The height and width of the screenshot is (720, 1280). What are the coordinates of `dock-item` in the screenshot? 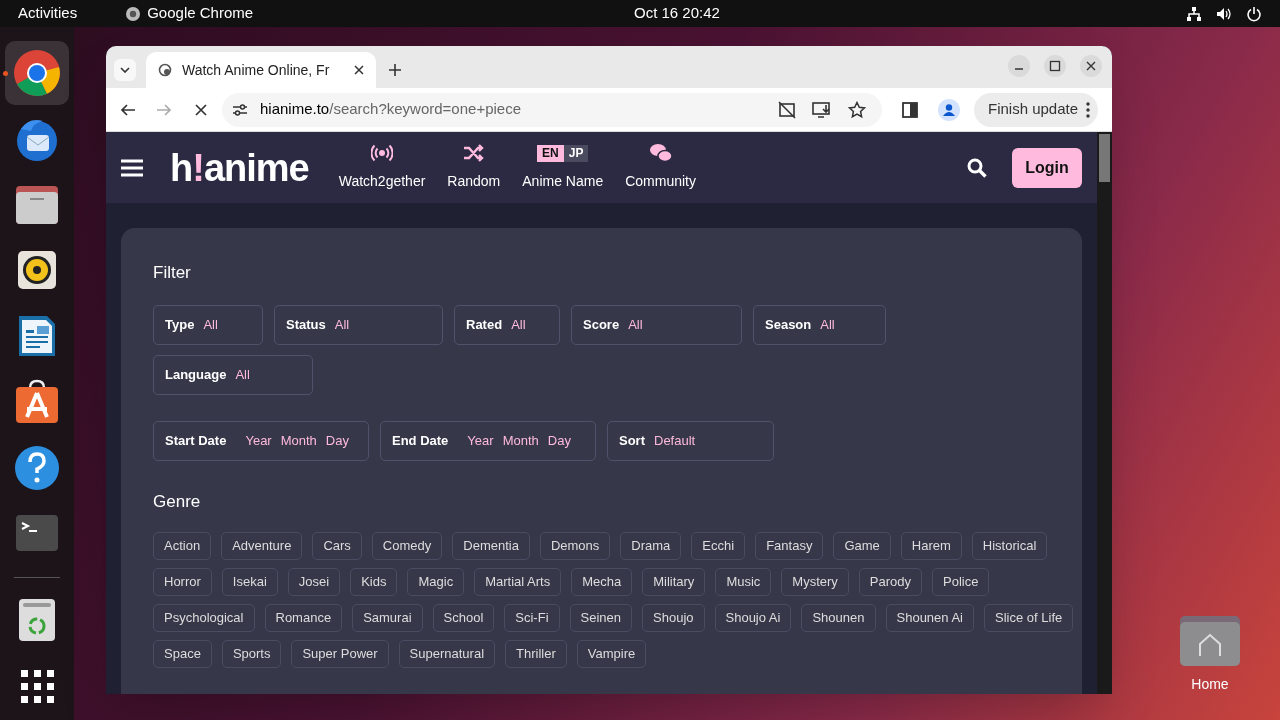 It's located at (37, 73).